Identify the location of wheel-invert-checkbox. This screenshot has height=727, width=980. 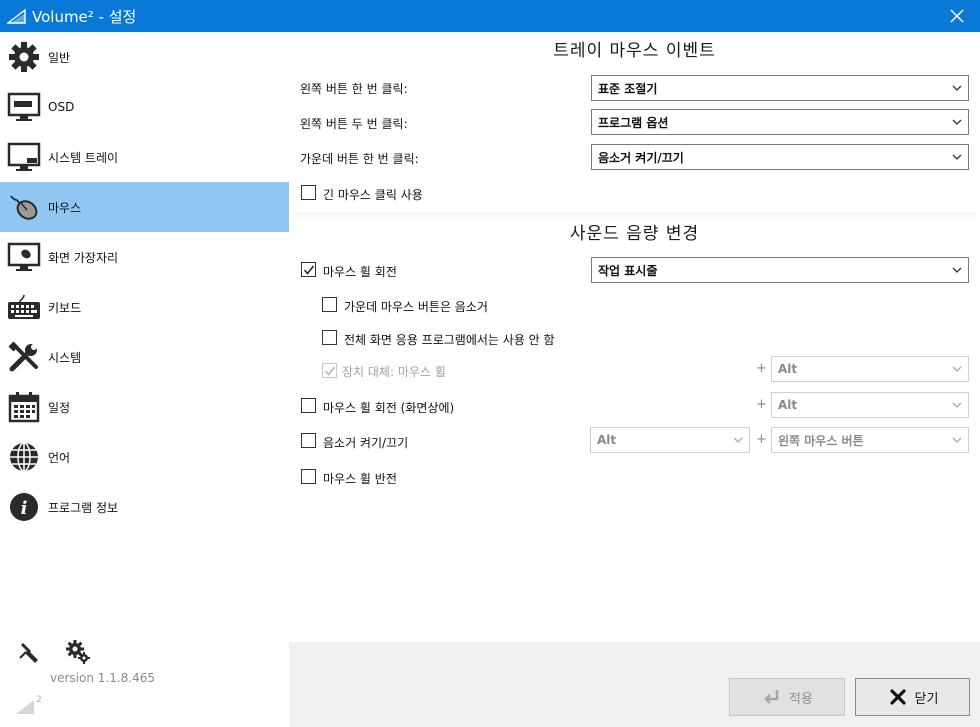
(308, 476).